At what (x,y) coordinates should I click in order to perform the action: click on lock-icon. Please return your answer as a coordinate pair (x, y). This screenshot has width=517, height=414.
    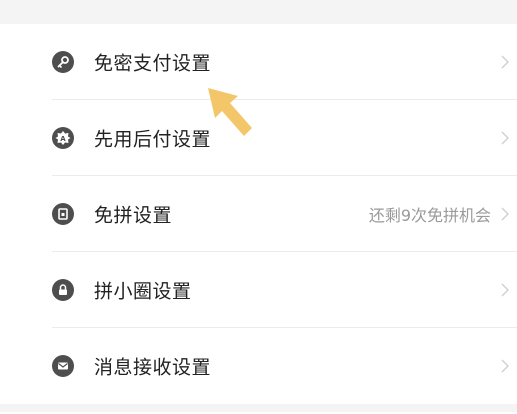
    Looking at the image, I should click on (63, 290).